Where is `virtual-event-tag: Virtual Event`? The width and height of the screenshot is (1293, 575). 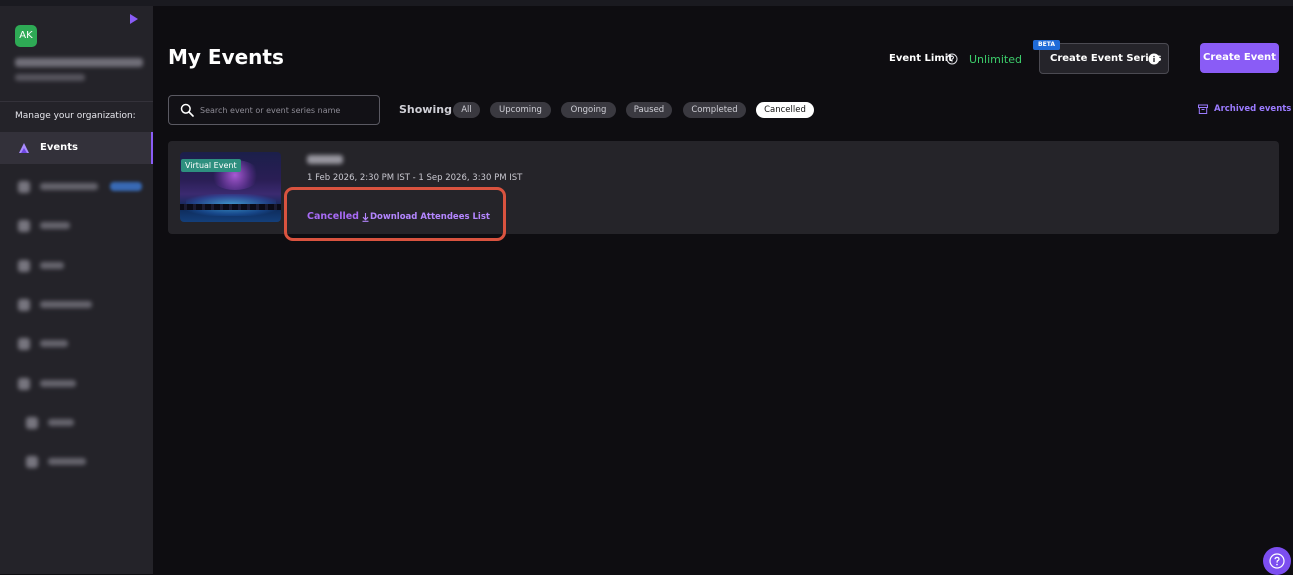 virtual-event-tag: Virtual Event is located at coordinates (211, 165).